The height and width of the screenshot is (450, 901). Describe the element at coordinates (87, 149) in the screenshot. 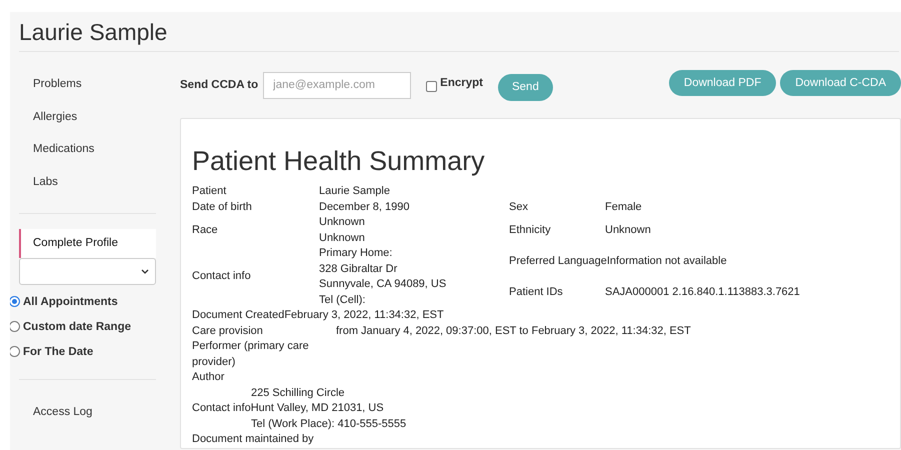

I see `sidebar-item: Medications` at that location.